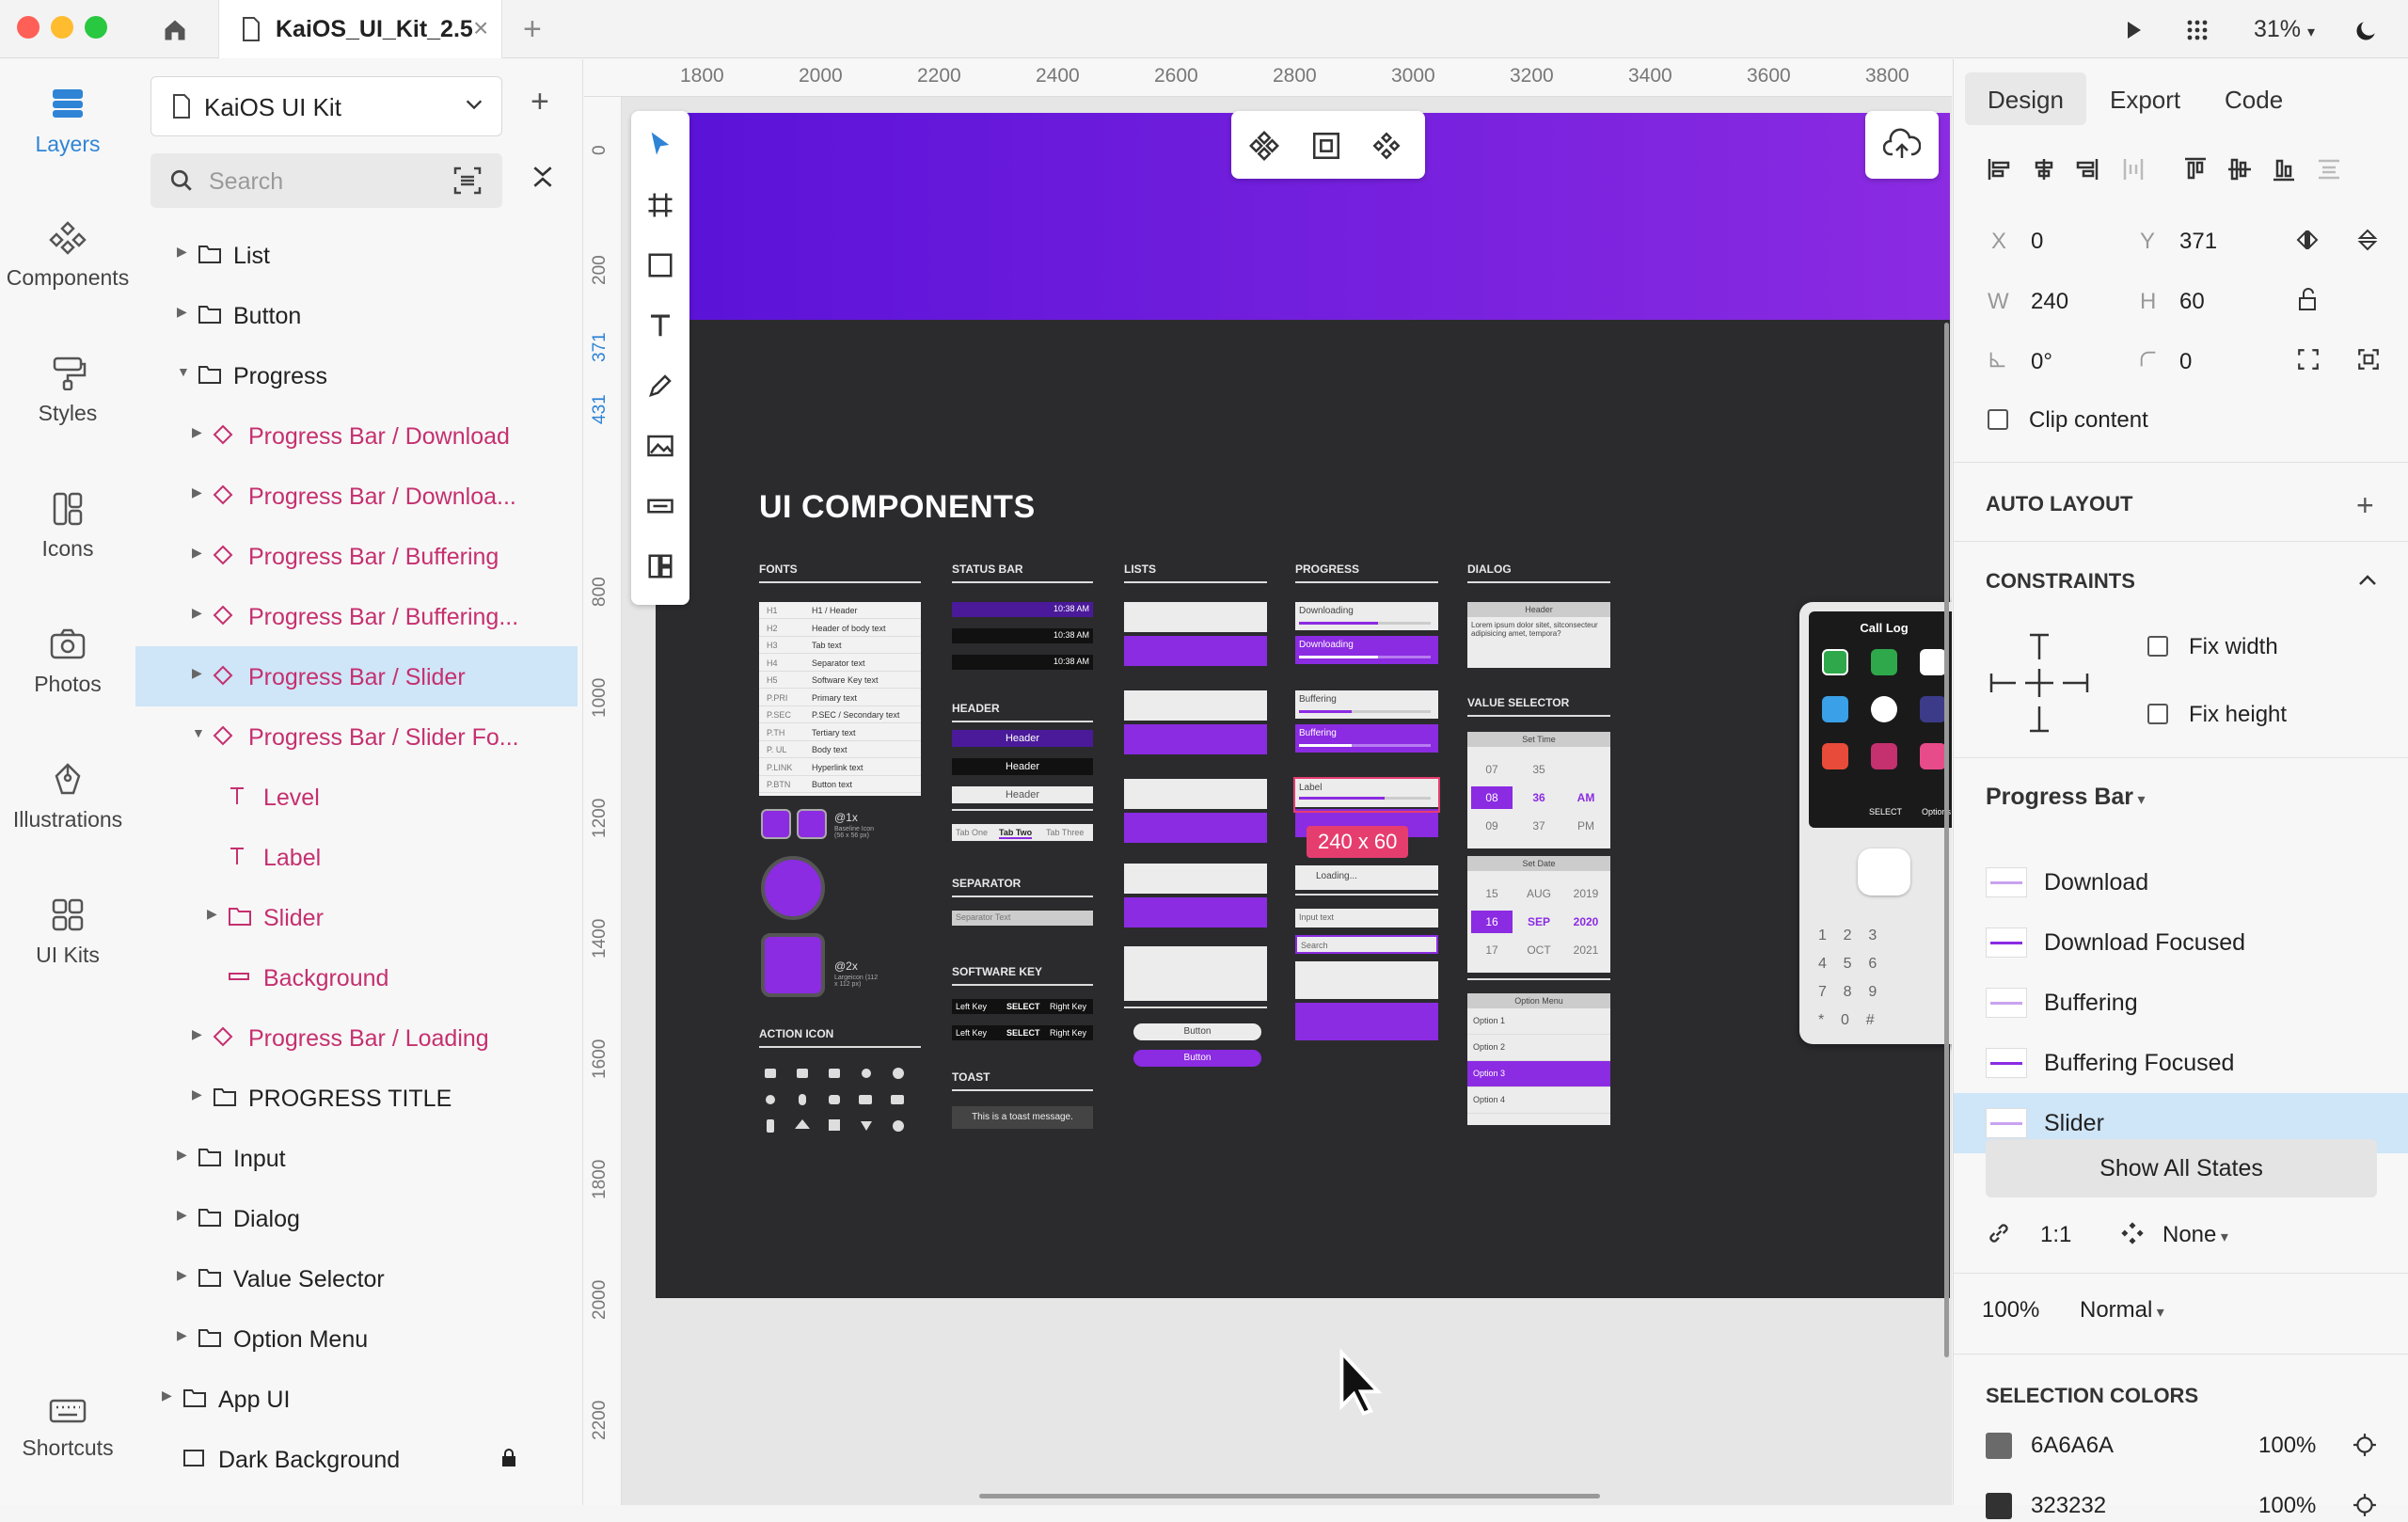 The width and height of the screenshot is (2408, 1522). What do you see at coordinates (357, 375) in the screenshot?
I see `layer-row: ▼ Progress` at bounding box center [357, 375].